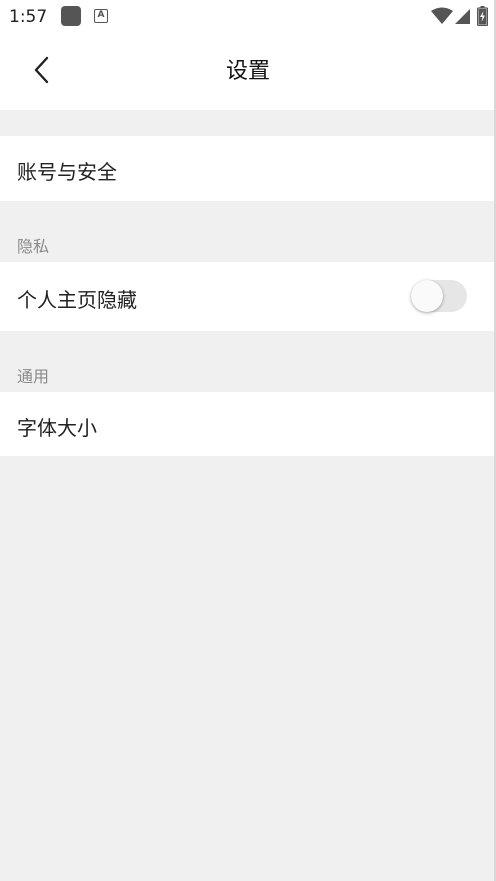 The image size is (496, 881). I want to click on section-title-privacy: 隐私, so click(33, 246).